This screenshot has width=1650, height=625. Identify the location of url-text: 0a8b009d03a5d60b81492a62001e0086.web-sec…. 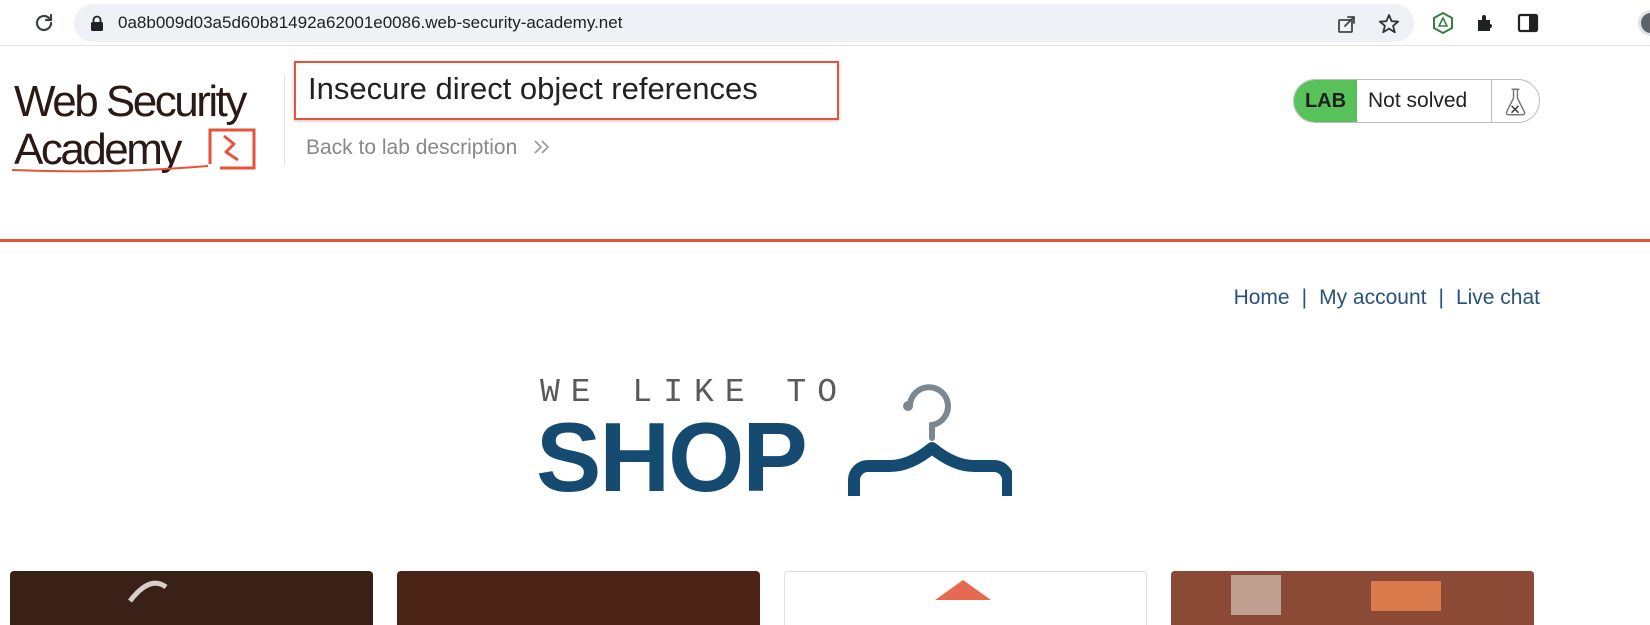
(370, 23).